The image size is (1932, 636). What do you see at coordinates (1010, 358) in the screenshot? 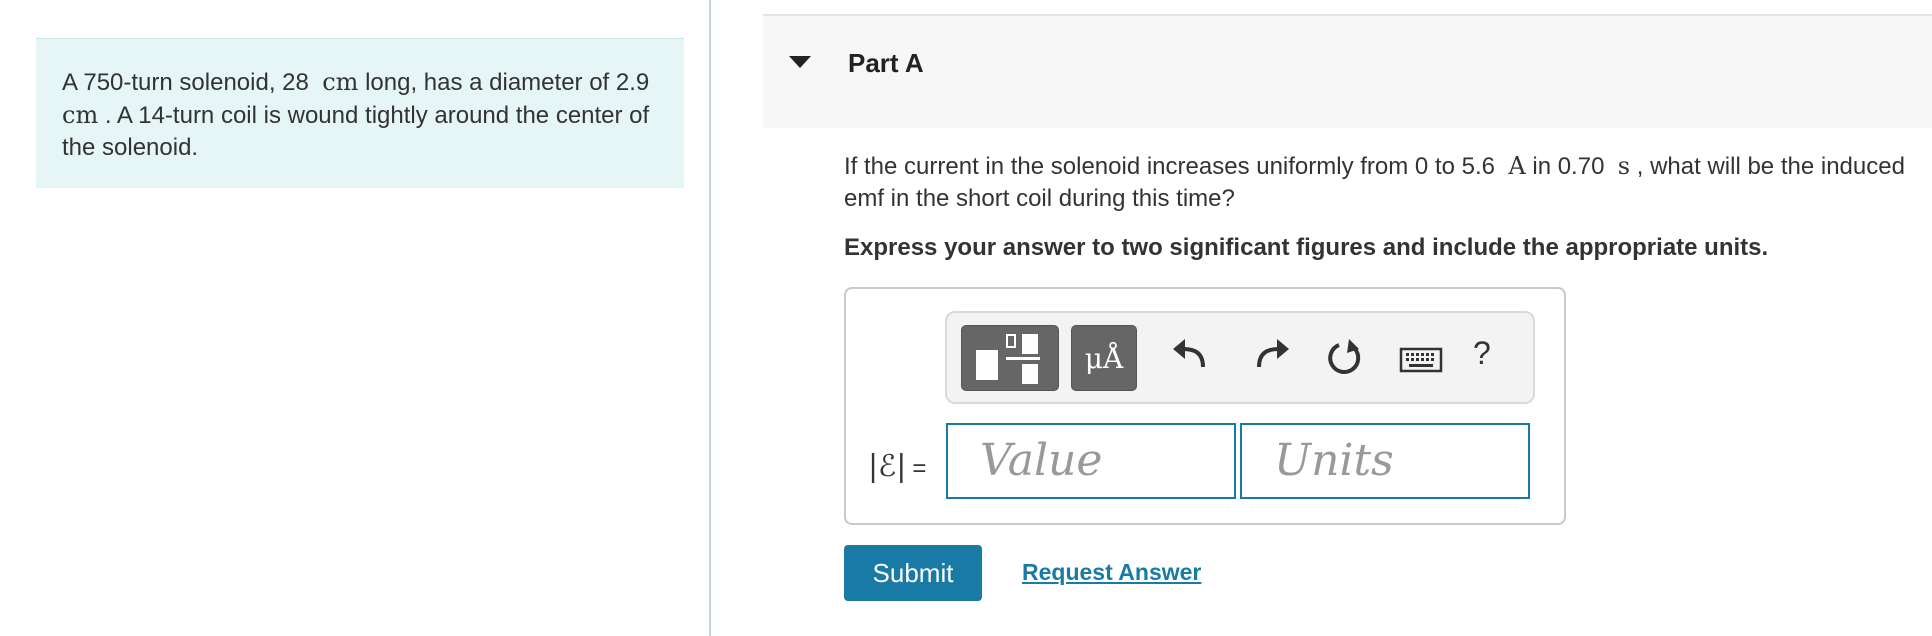
I see `templates-button` at bounding box center [1010, 358].